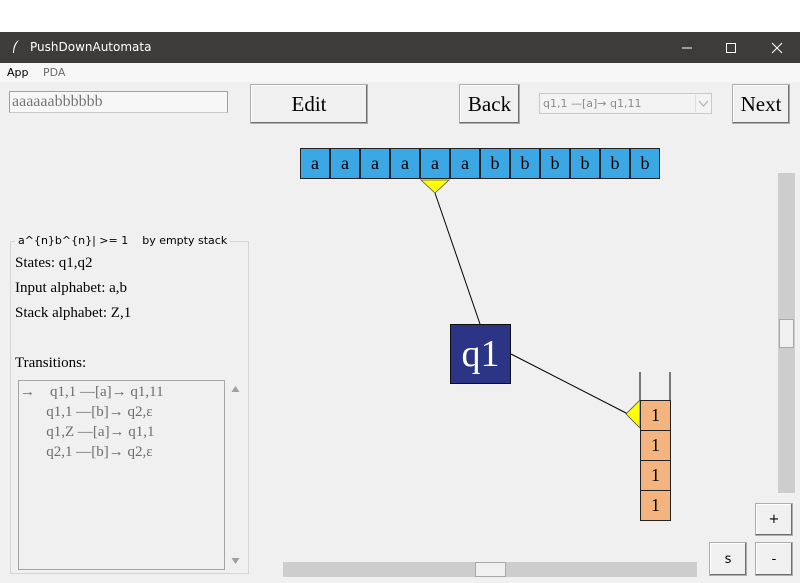 This screenshot has width=800, height=583. I want to click on s-button: s, so click(728, 559).